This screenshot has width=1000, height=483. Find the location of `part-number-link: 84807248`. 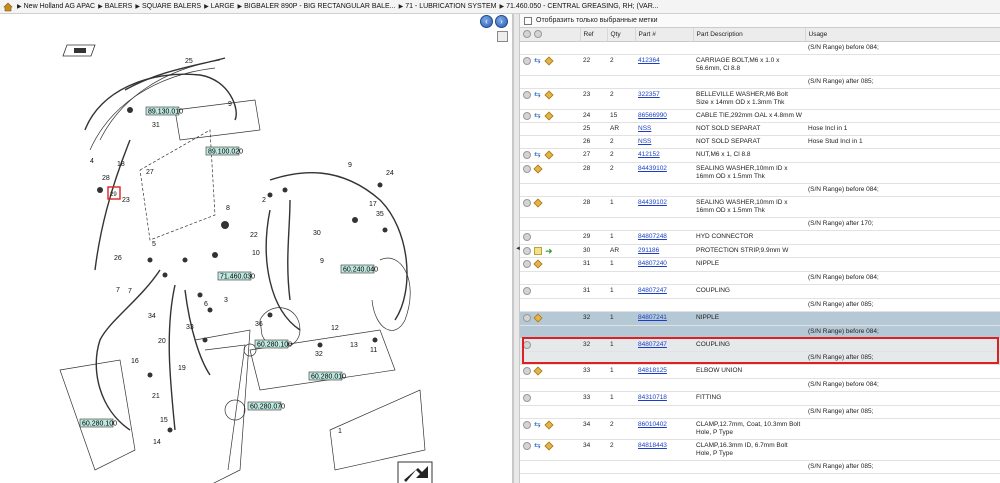

part-number-link: 84807248 is located at coordinates (652, 236).